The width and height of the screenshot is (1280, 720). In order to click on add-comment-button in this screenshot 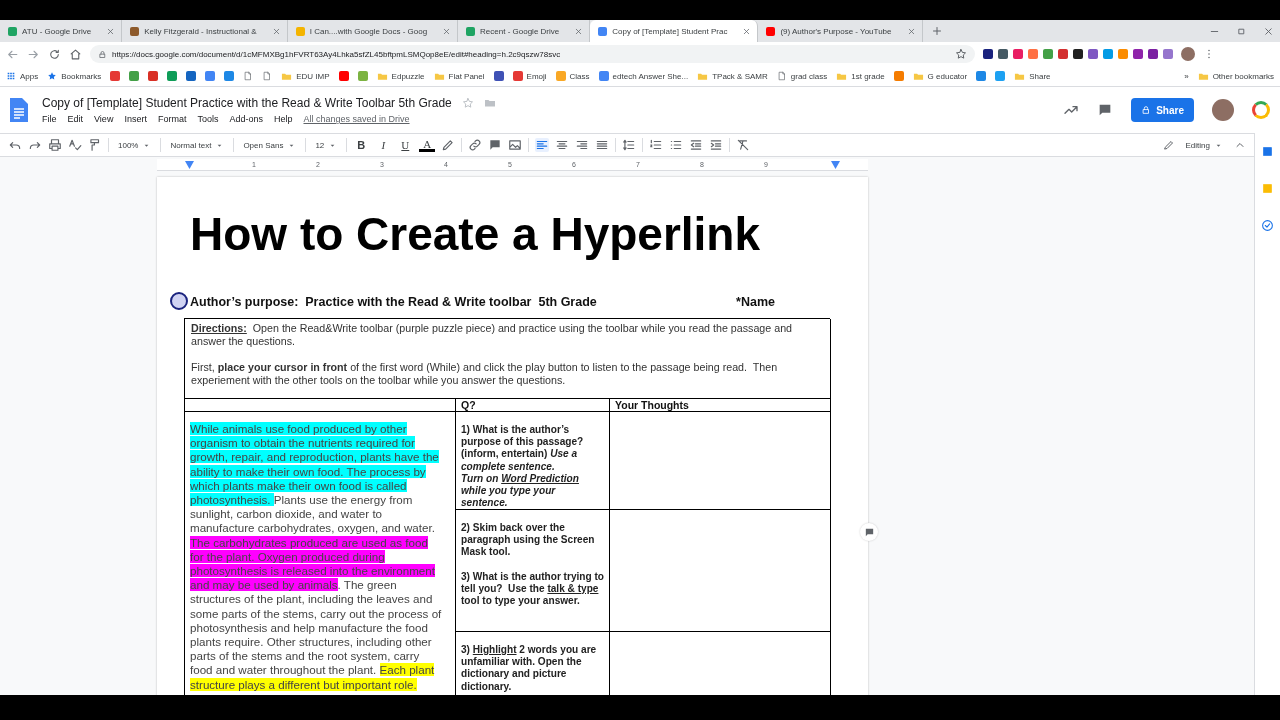, I will do `click(869, 532)`.